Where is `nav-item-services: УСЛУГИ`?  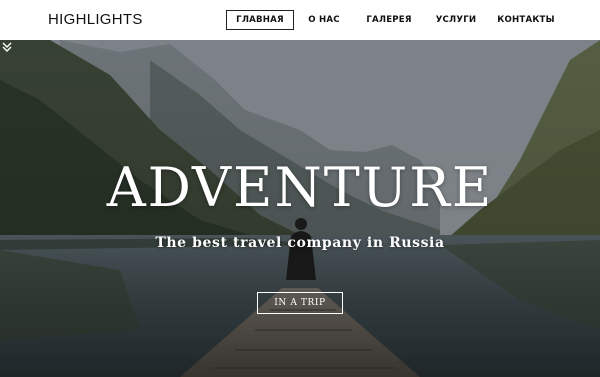
nav-item-services: УСЛУГИ is located at coordinates (456, 20).